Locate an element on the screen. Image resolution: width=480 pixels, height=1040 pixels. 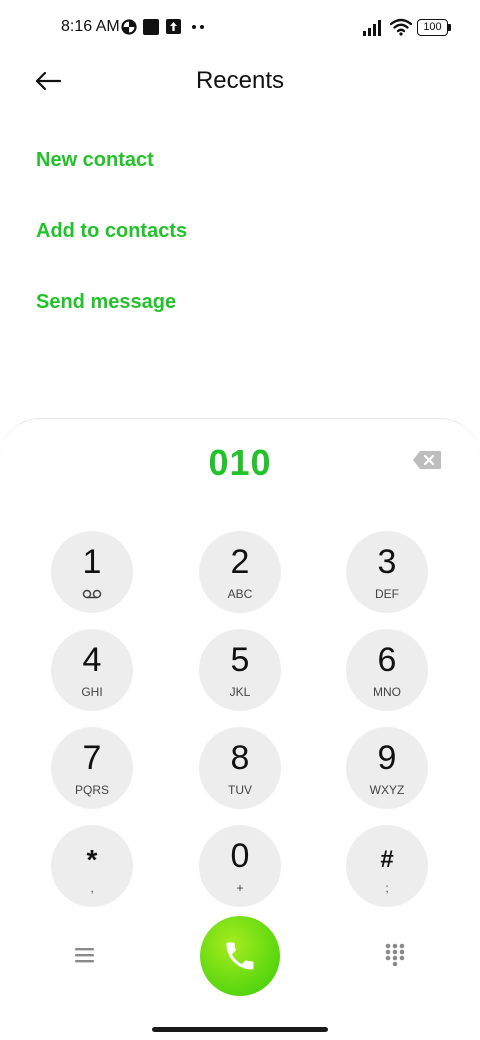
dialpad-toggle-button is located at coordinates (395, 955).